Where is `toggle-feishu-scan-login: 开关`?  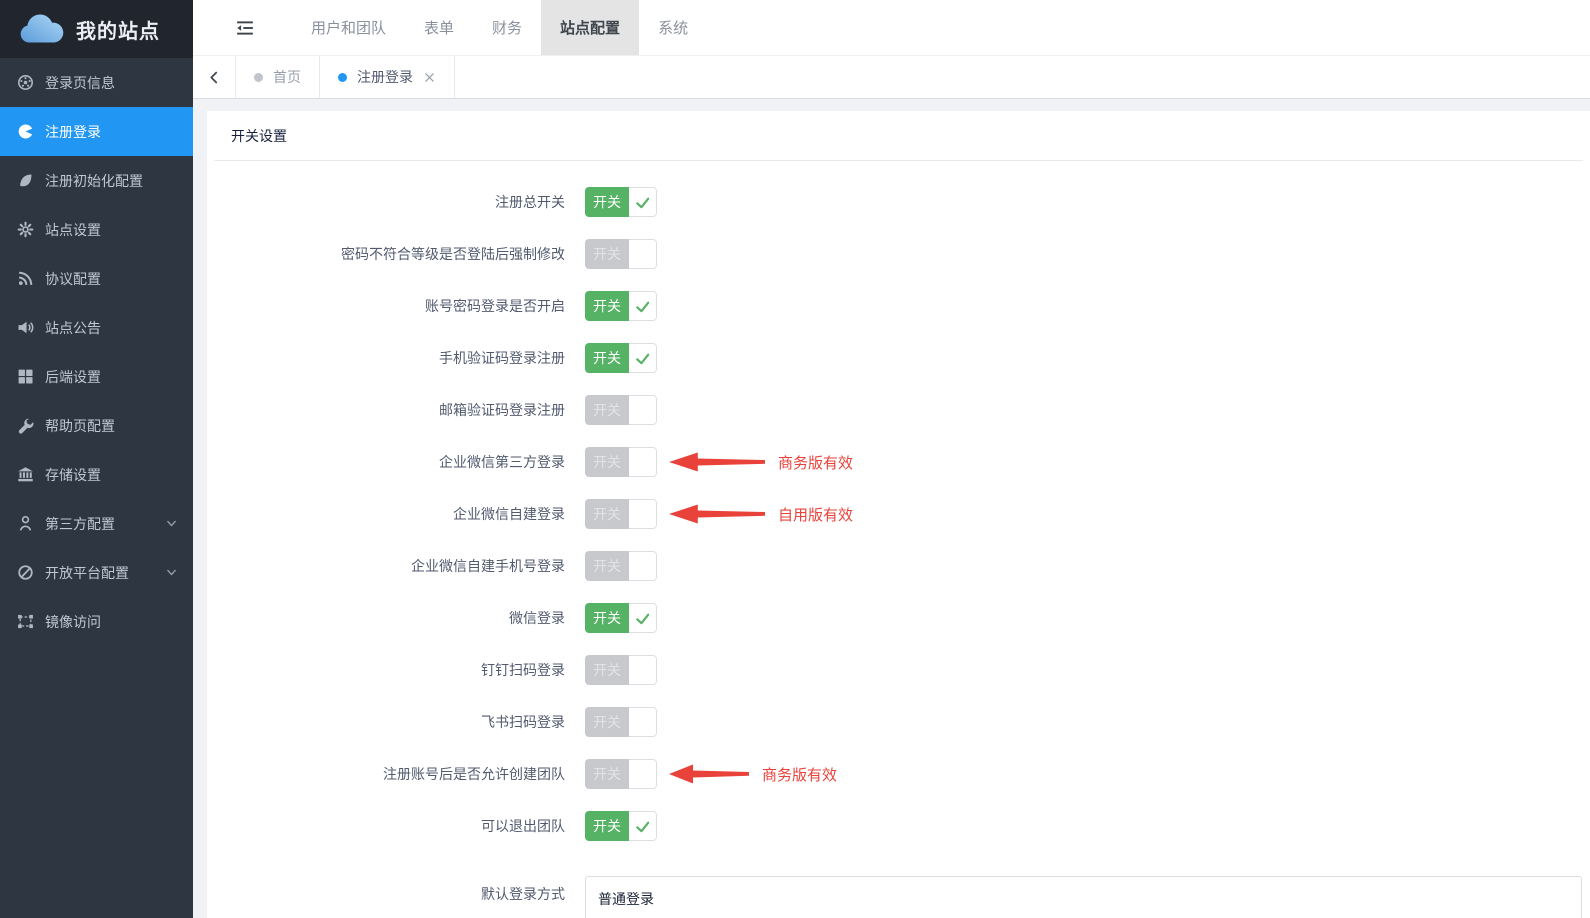 toggle-feishu-scan-login: 开关 is located at coordinates (621, 722).